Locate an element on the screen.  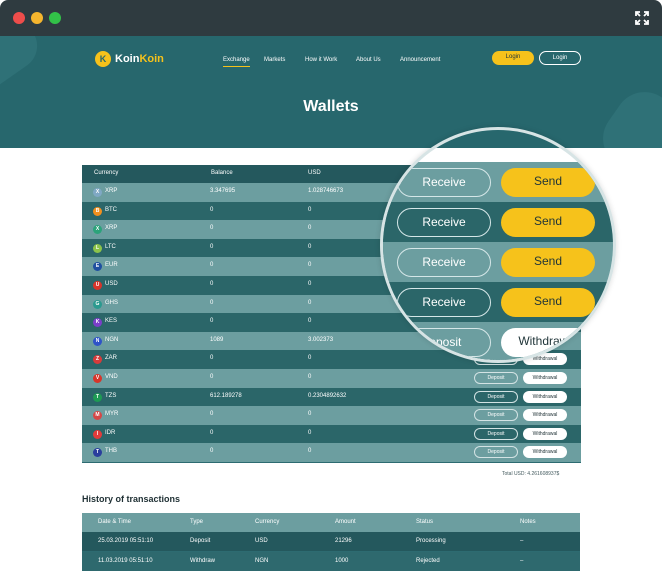
currency-code: MYR is located at coordinates (112, 414).